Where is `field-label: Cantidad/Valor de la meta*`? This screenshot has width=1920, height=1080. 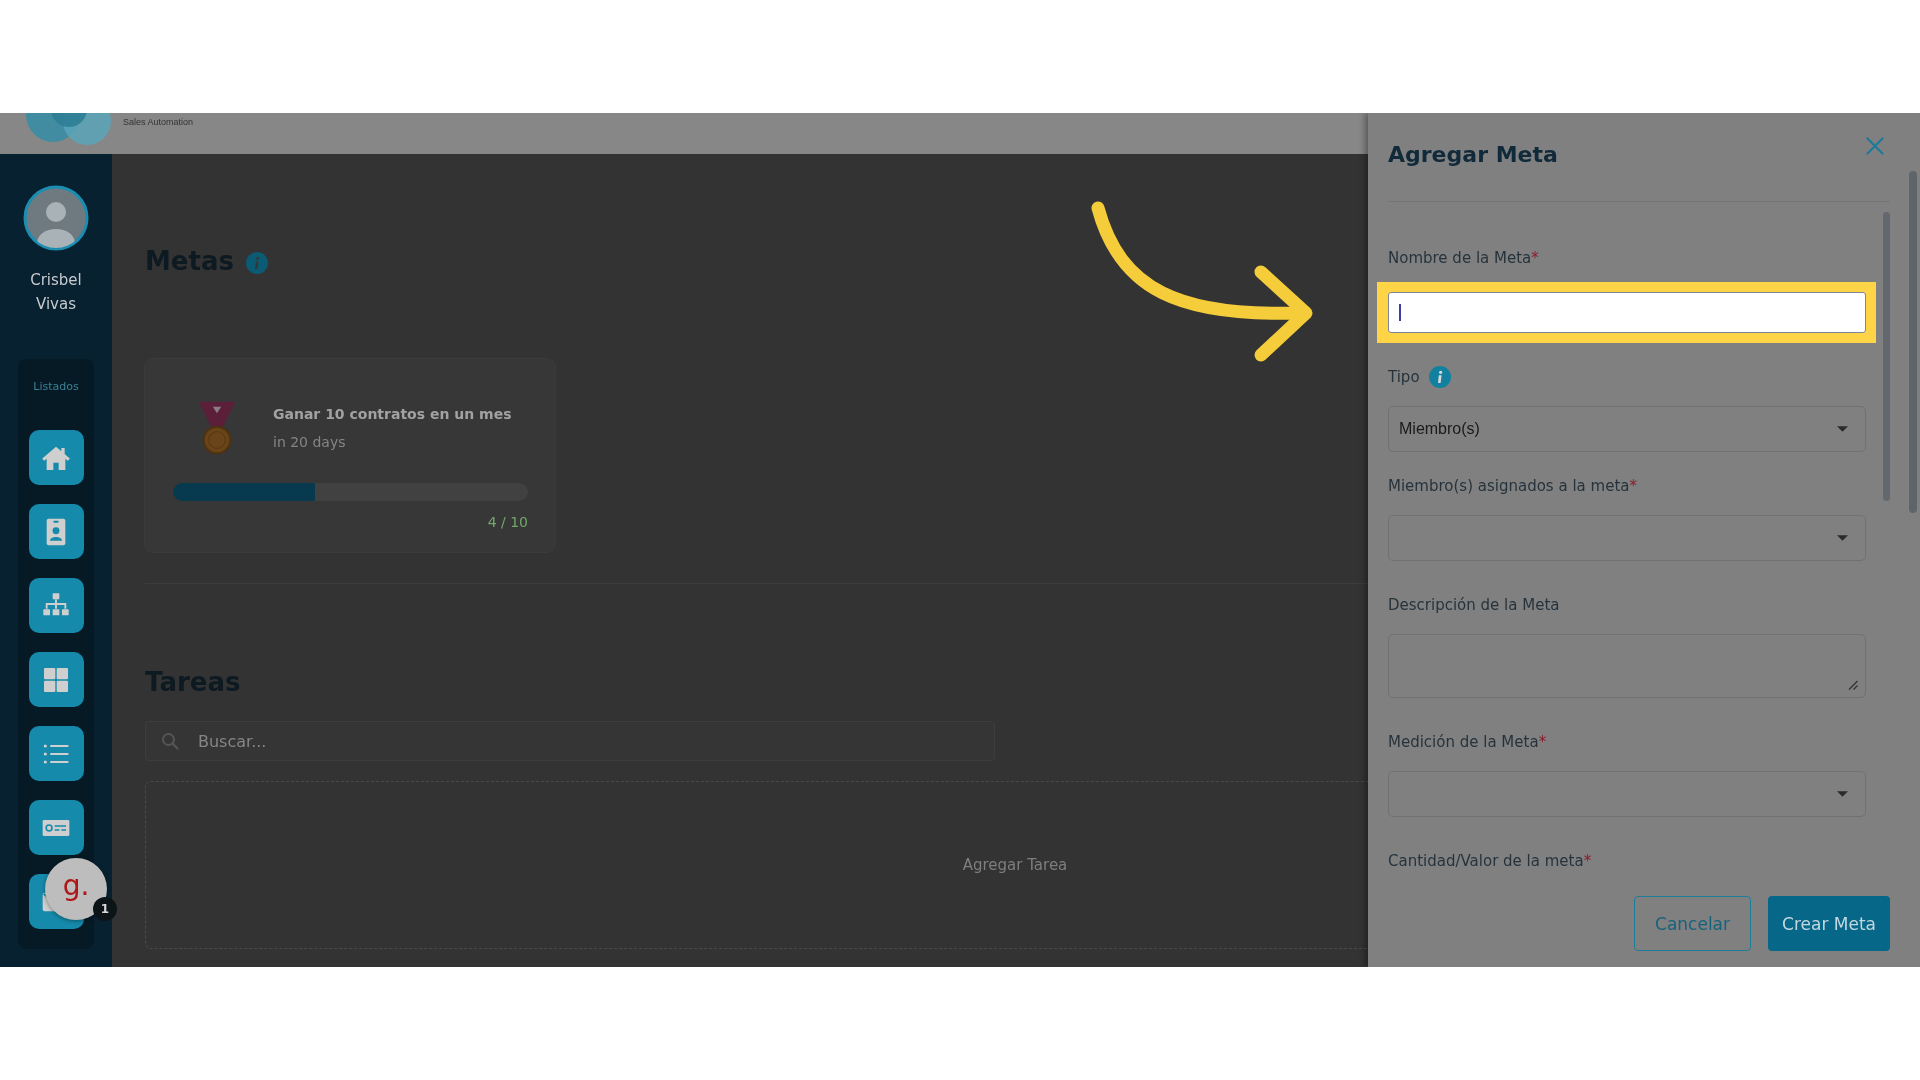
field-label: Cantidad/Valor de la meta* is located at coordinates (1490, 861).